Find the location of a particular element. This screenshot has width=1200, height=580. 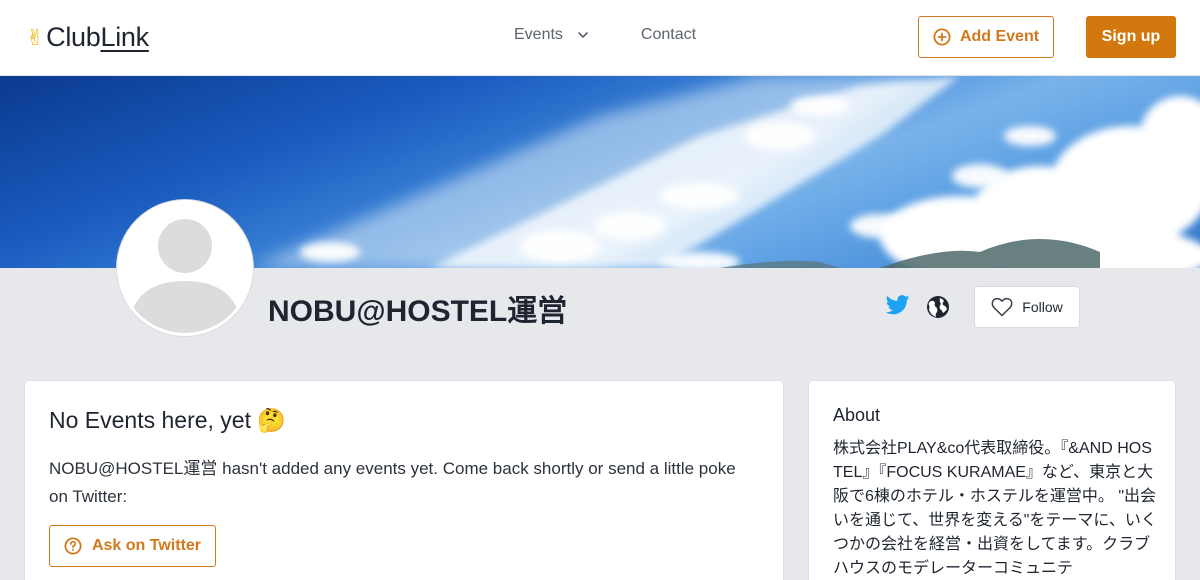

follow-label: Follow is located at coordinates (1042, 307).